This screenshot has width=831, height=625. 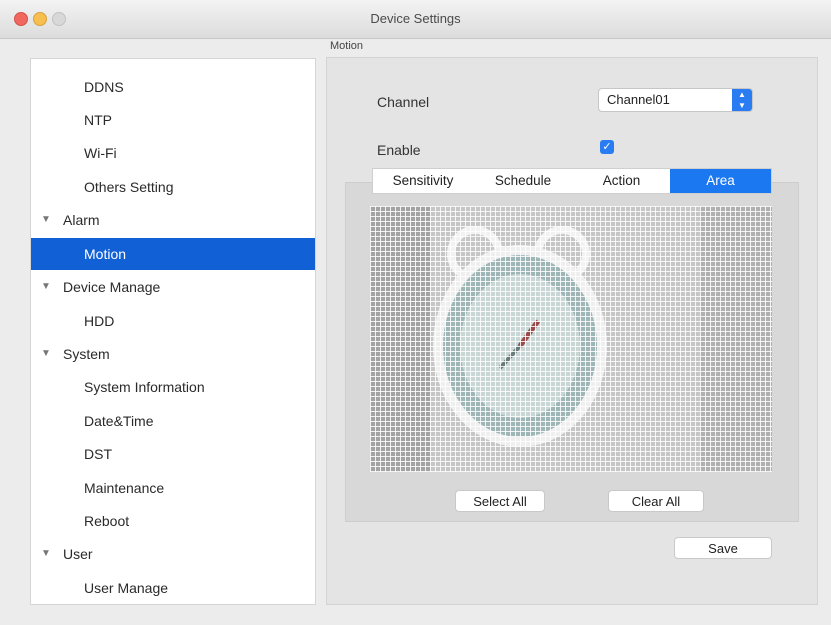 What do you see at coordinates (105, 254) in the screenshot?
I see `sidebar-item-label: Motion` at bounding box center [105, 254].